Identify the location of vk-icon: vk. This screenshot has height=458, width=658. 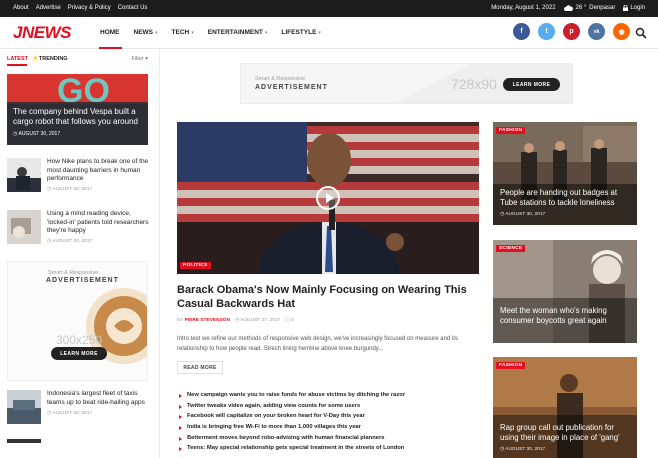
(596, 31).